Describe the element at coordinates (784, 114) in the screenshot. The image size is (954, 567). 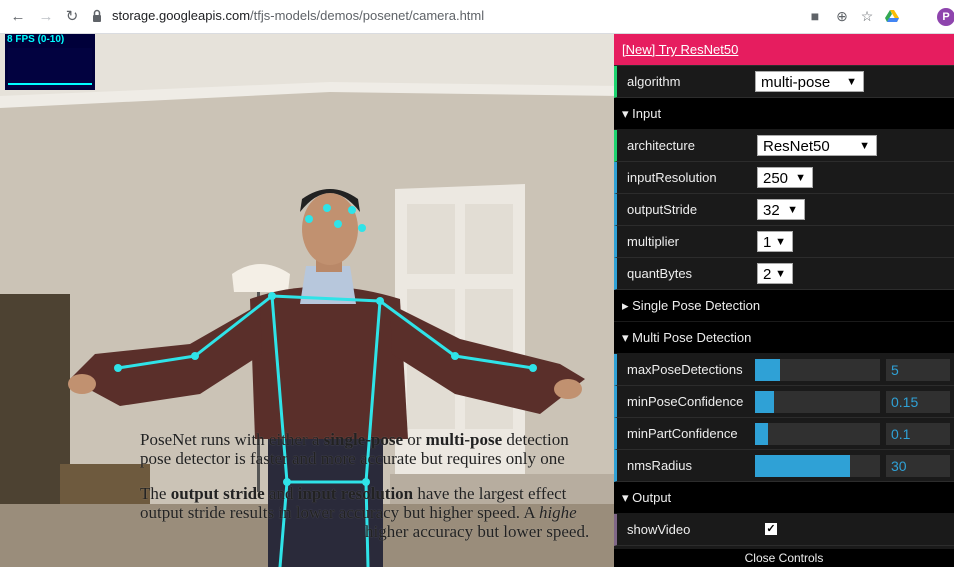
I see `input-folder: ▾ Input` at that location.